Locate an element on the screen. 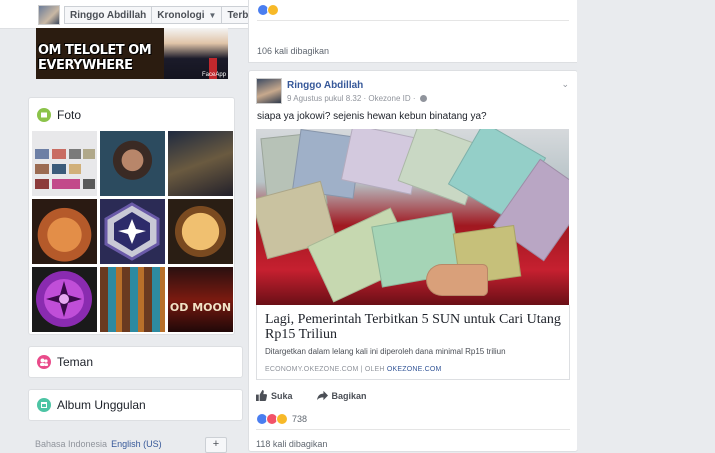 Image resolution: width=715 pixels, height=453 pixels. friends-title: Teman is located at coordinates (75, 362).